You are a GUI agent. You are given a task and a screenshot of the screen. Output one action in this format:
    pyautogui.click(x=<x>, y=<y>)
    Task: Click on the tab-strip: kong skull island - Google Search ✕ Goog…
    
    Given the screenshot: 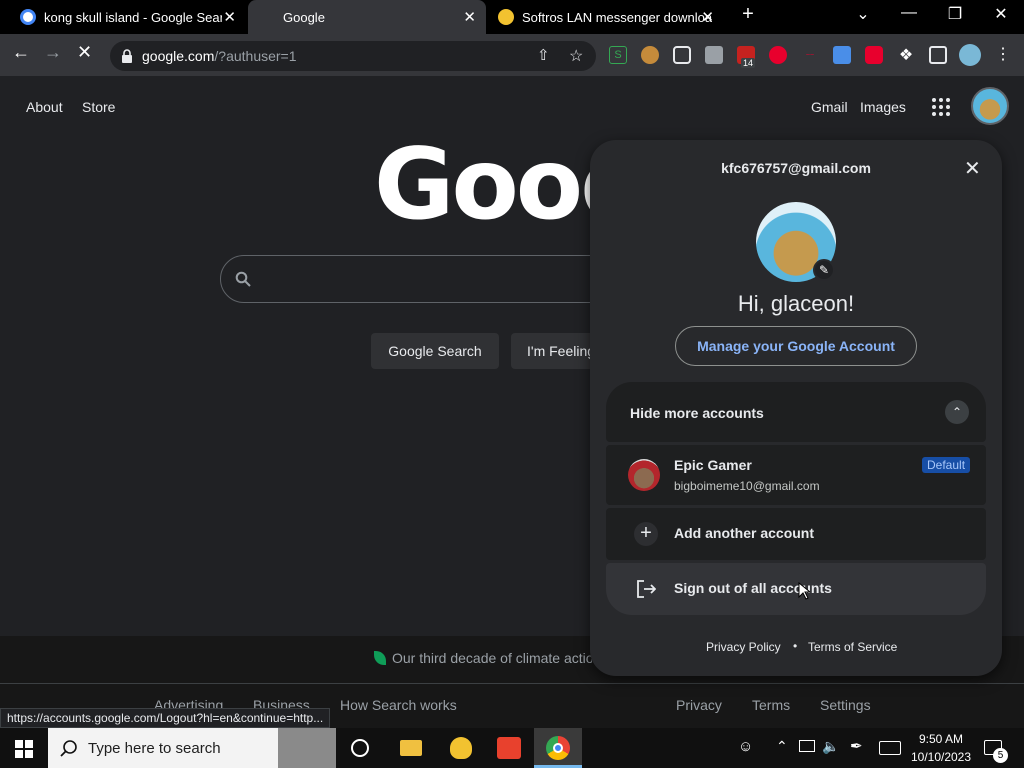 What is the action you would take?
    pyautogui.click(x=512, y=17)
    